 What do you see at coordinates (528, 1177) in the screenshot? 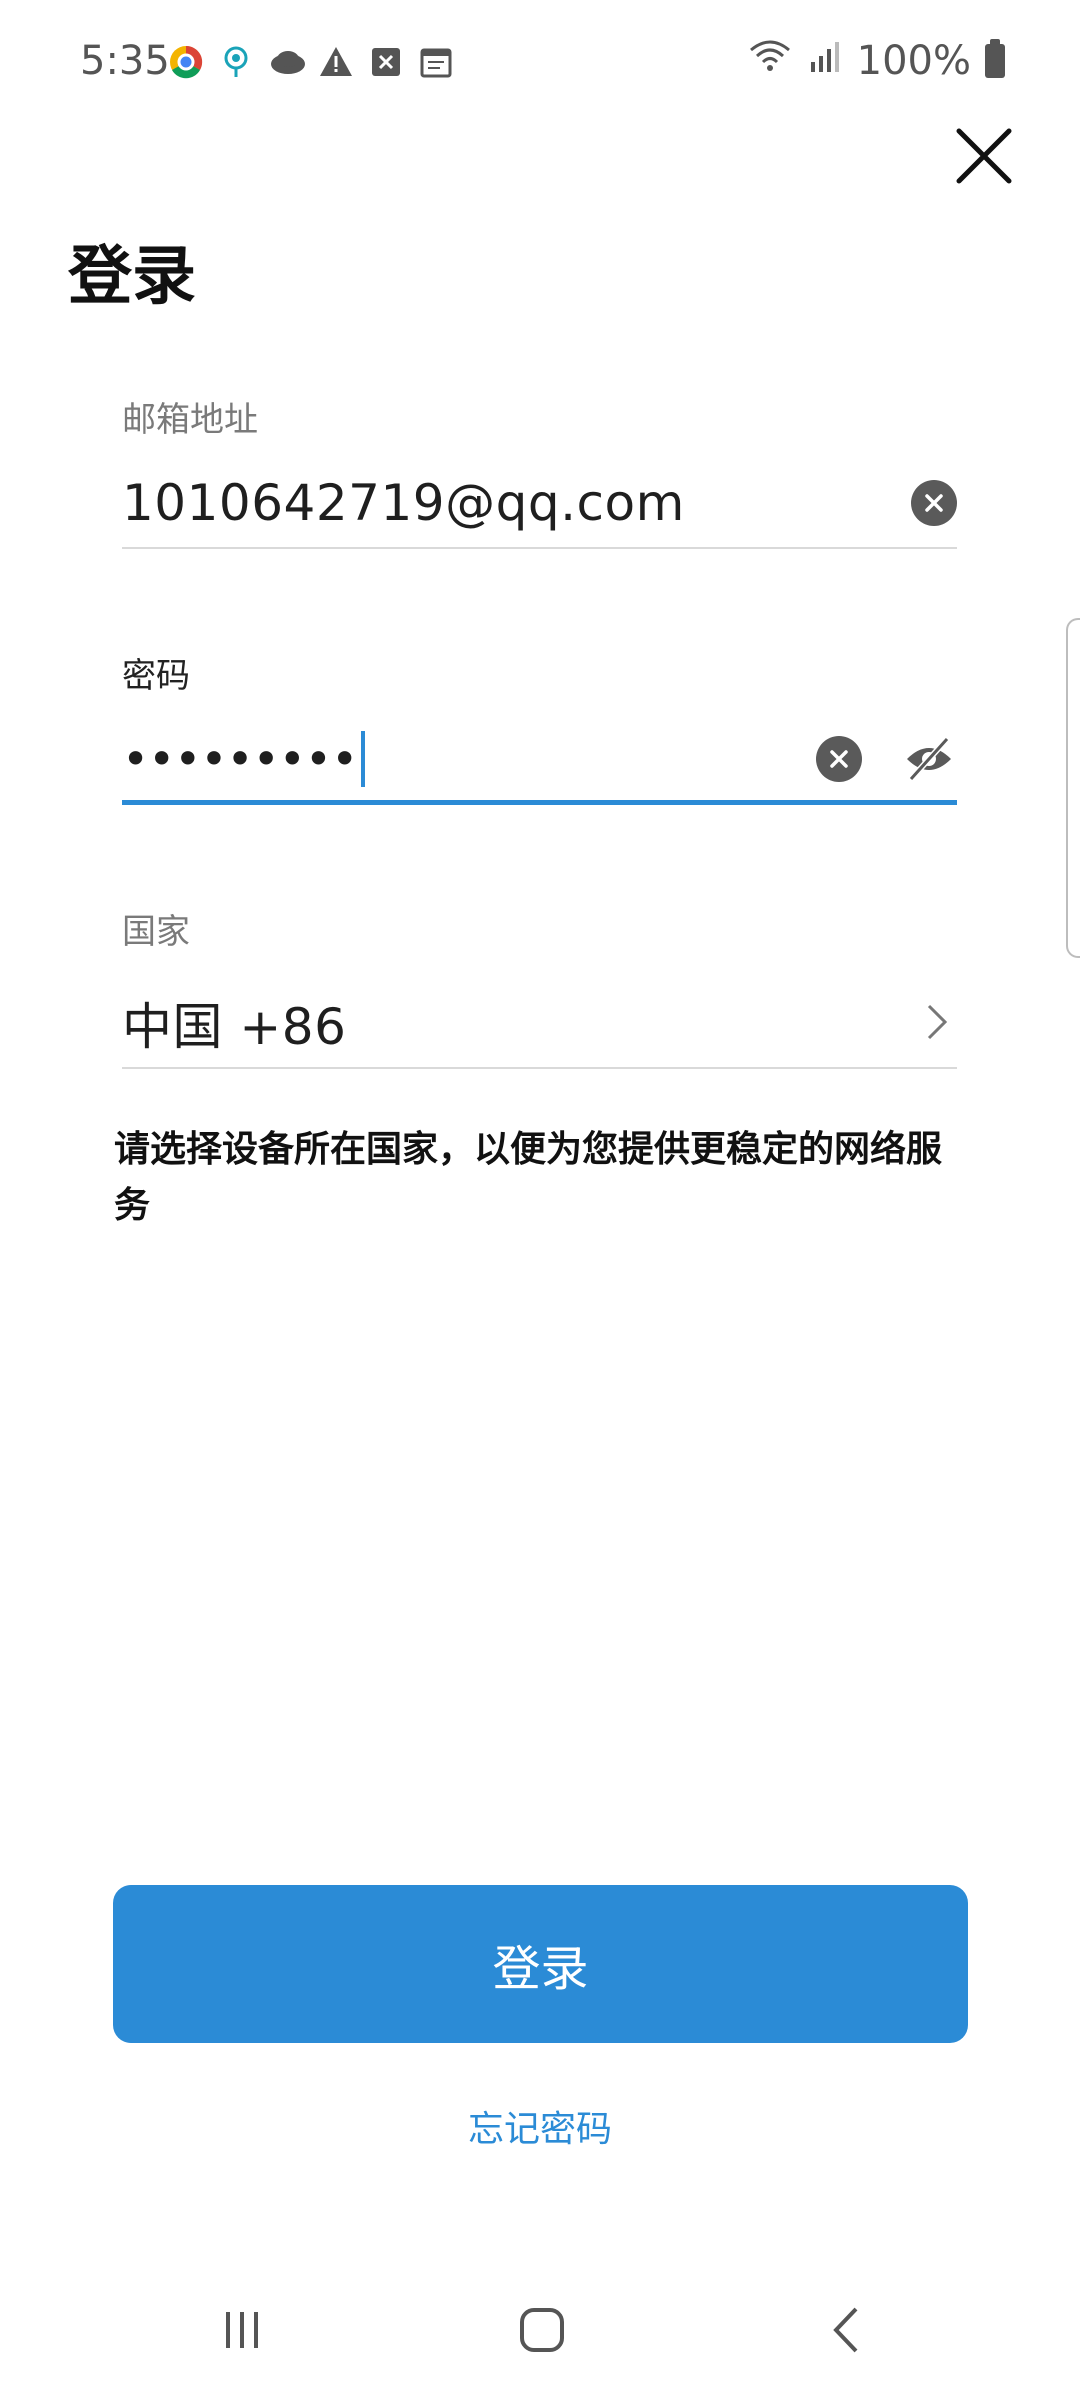
I see `country-hint: 请选择设备所在国家，以便为您提供更稳定的网络服务` at bounding box center [528, 1177].